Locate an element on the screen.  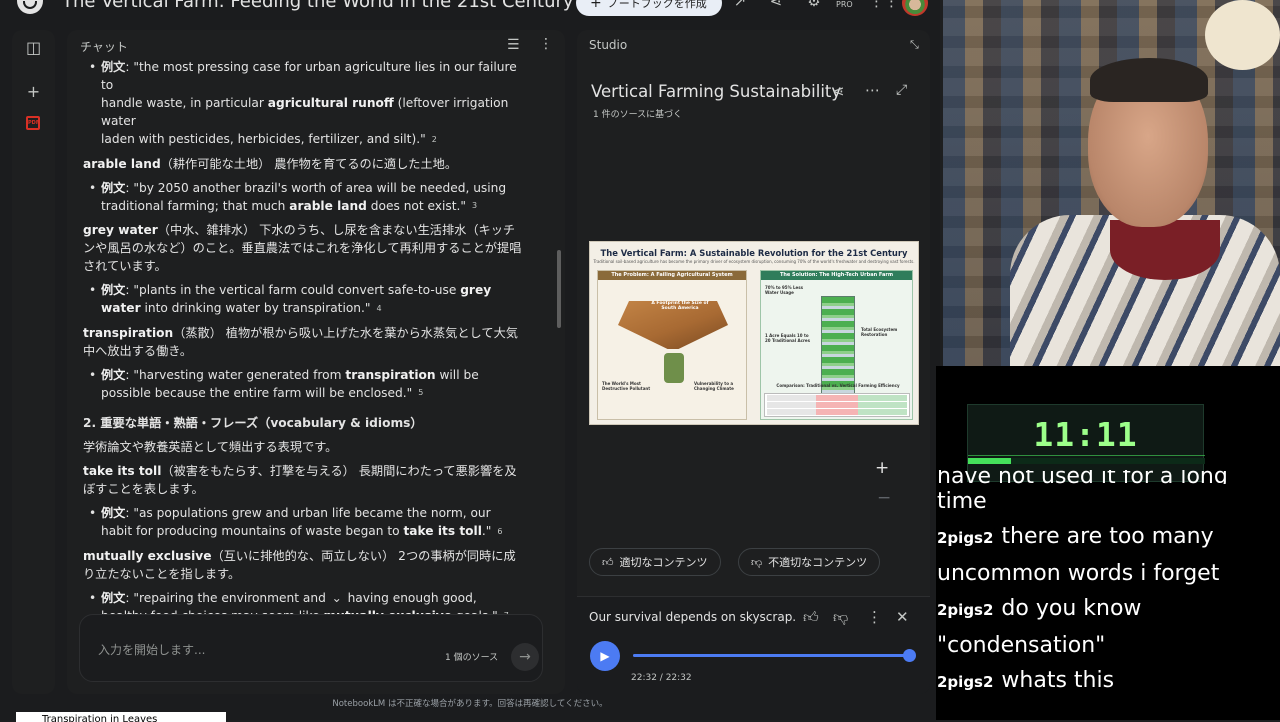
stream-chat-message: 2pigs2 do you know "condensation" is located at coordinates (1108, 627).